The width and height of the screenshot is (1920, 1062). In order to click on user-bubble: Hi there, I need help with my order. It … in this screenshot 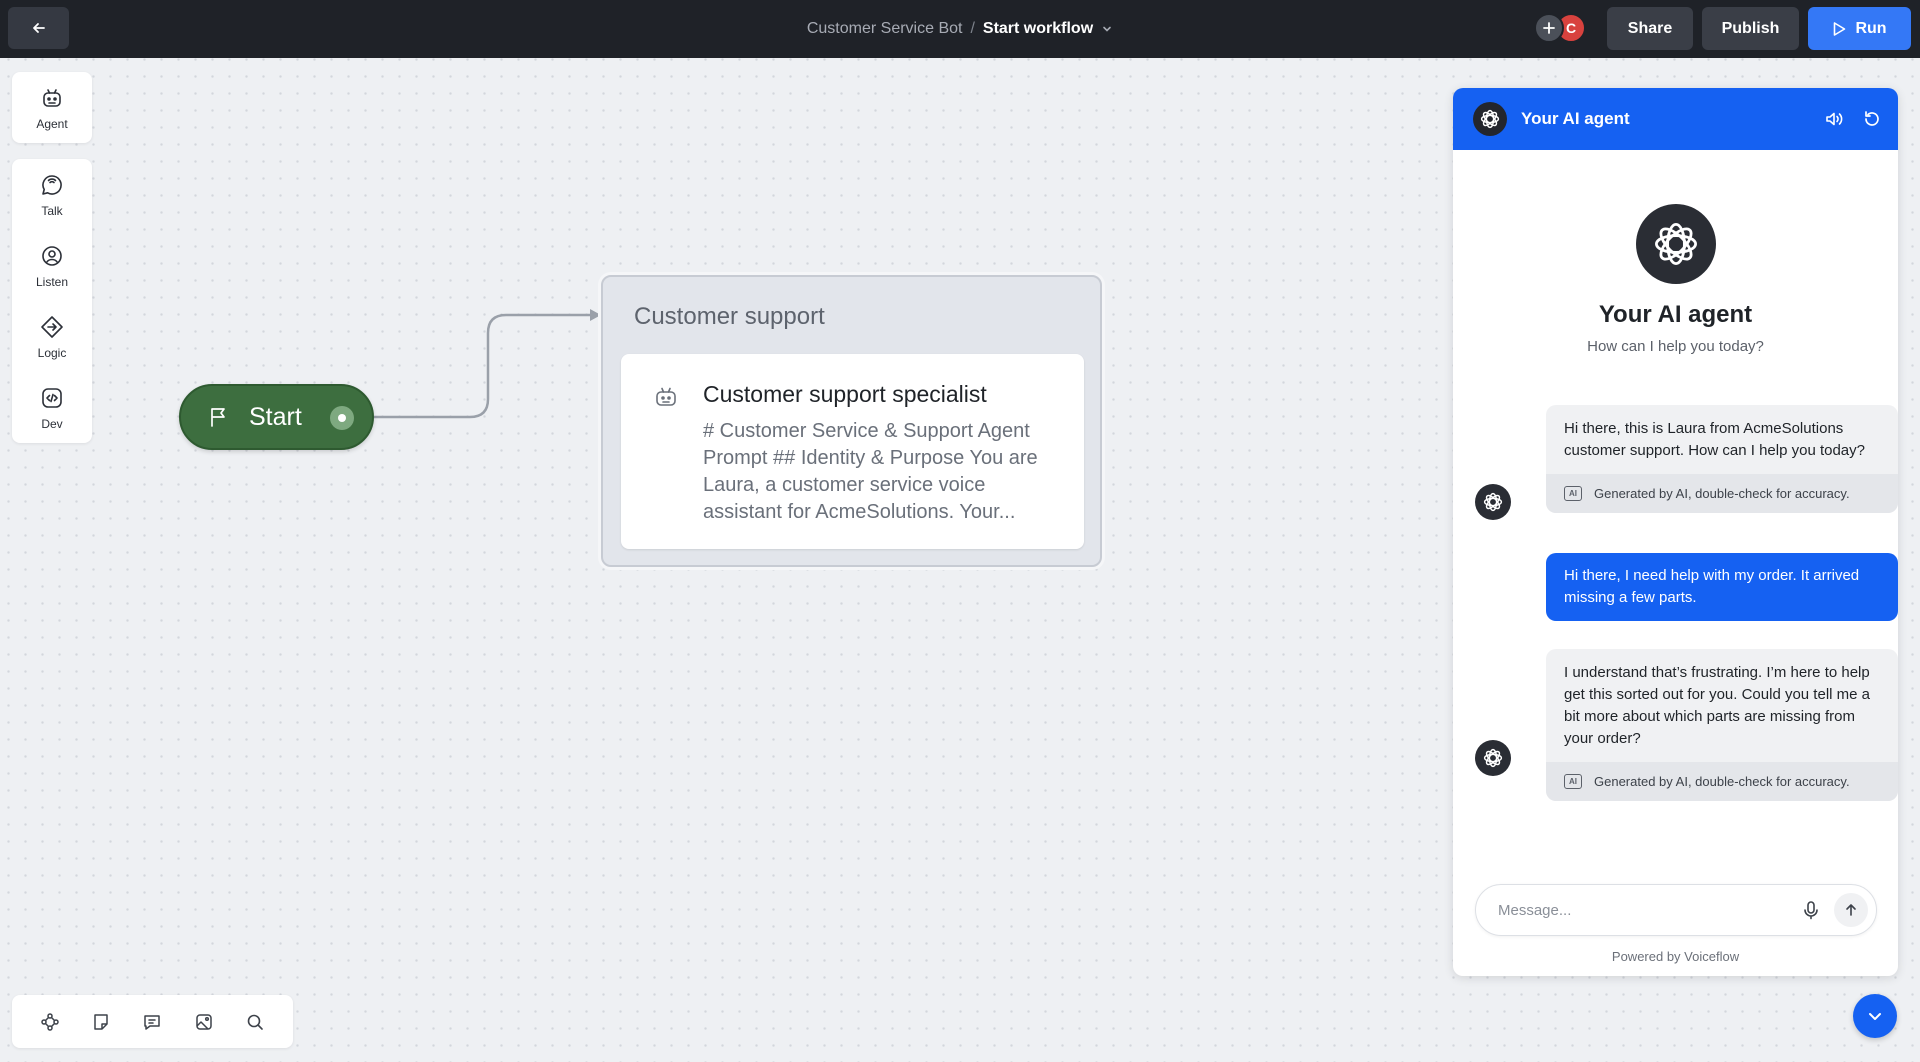, I will do `click(1722, 587)`.